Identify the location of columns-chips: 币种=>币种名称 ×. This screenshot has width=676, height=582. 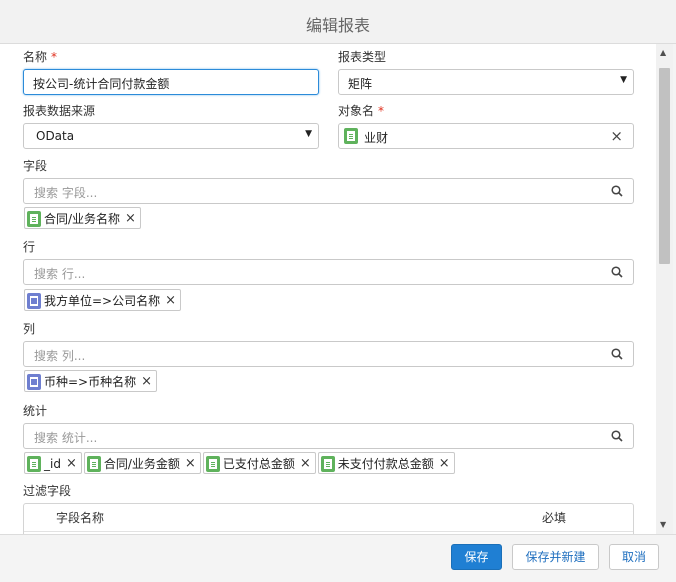
(91, 381).